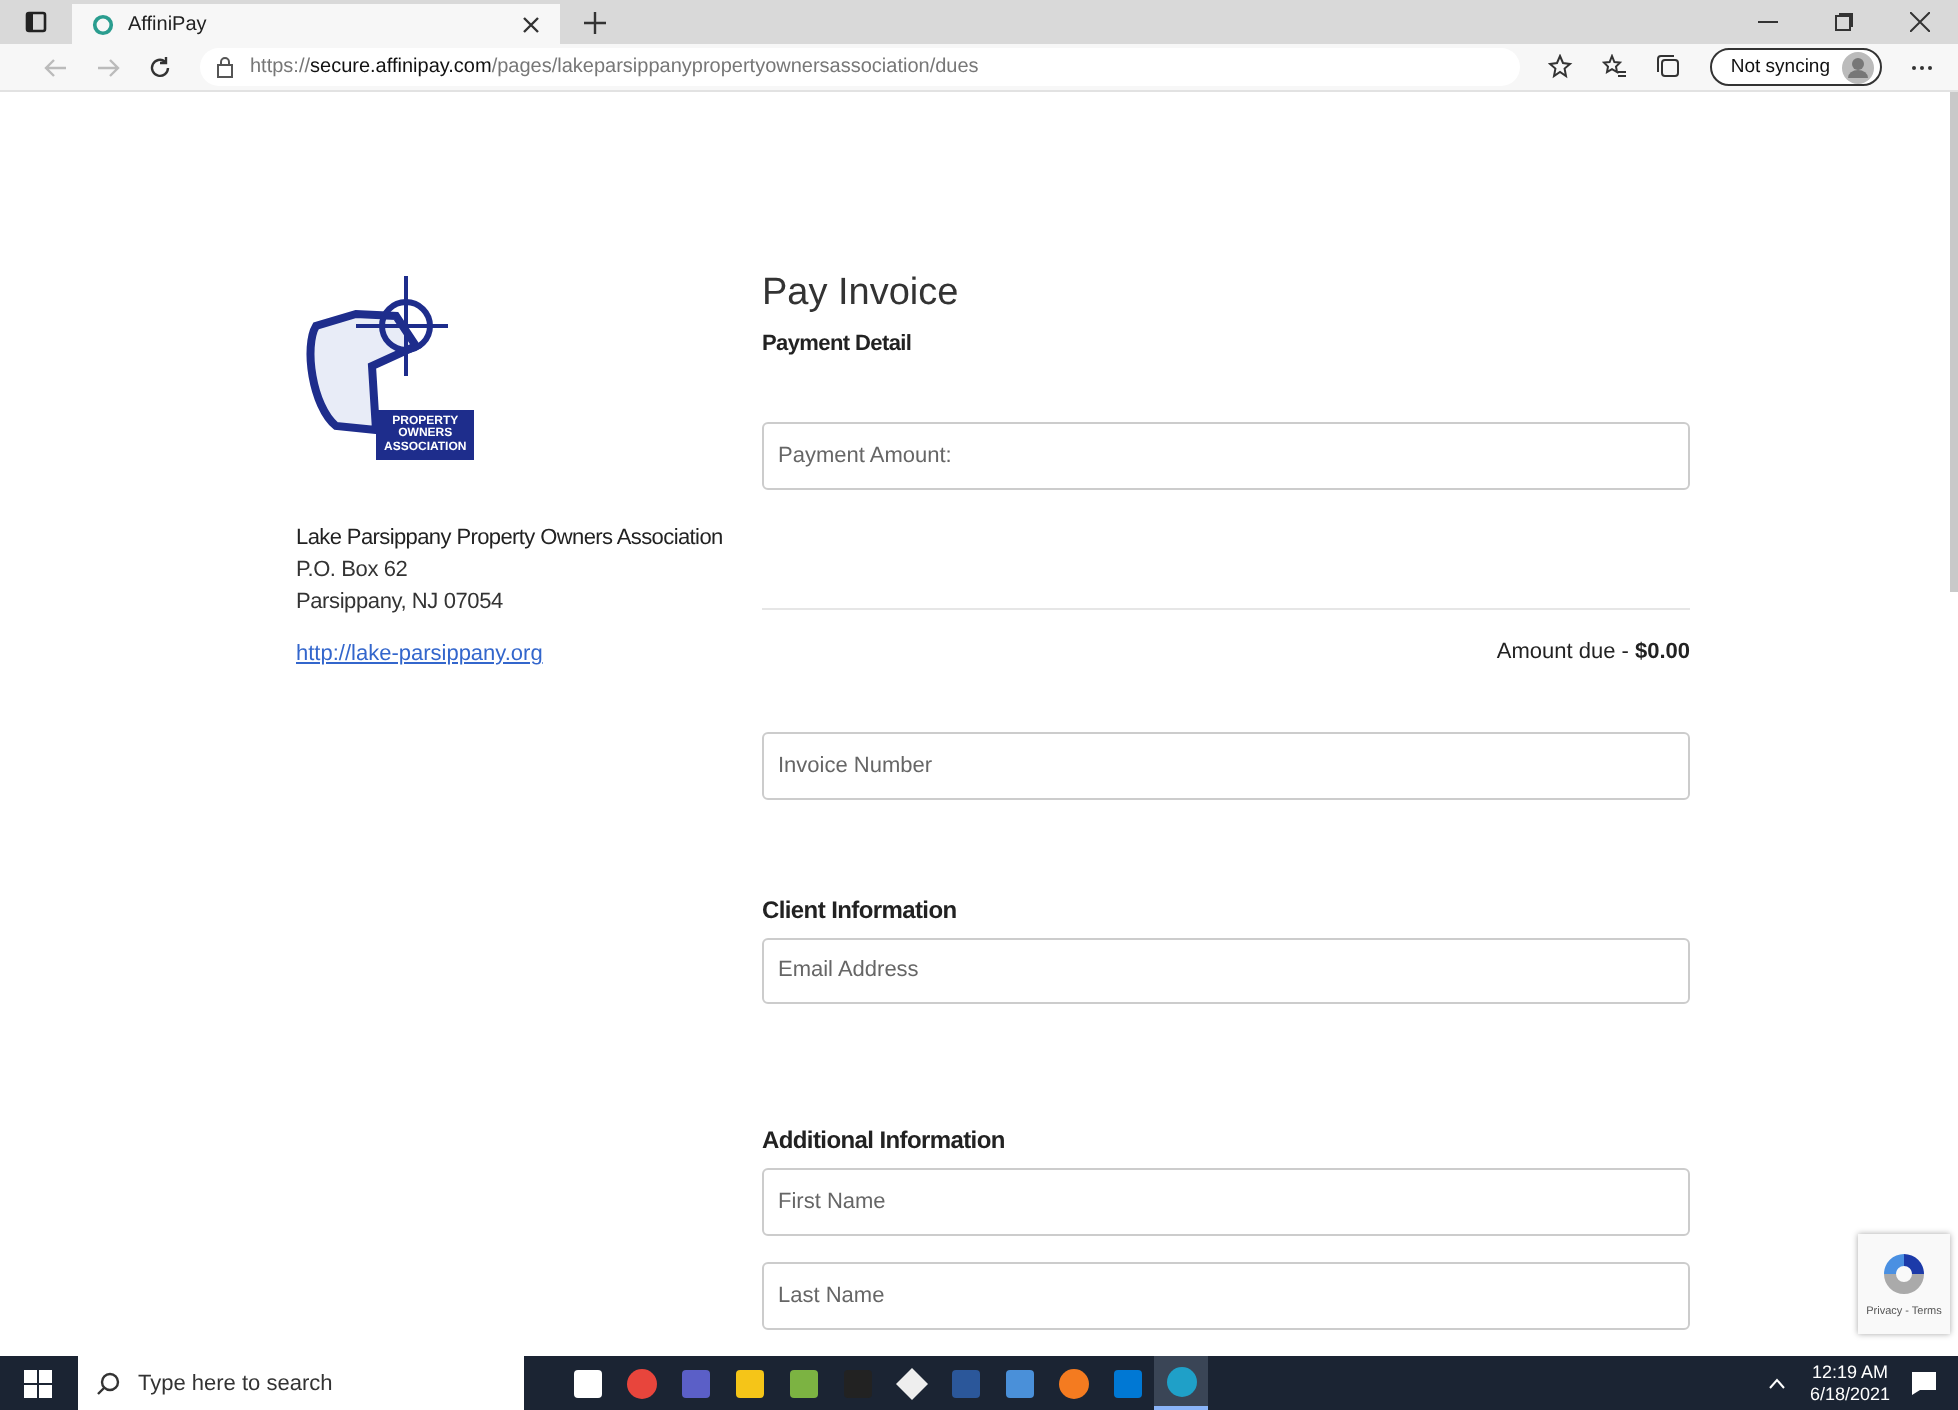 This screenshot has width=1958, height=1410. Describe the element at coordinates (1226, 1296) in the screenshot. I see `input-field: Last Name` at that location.